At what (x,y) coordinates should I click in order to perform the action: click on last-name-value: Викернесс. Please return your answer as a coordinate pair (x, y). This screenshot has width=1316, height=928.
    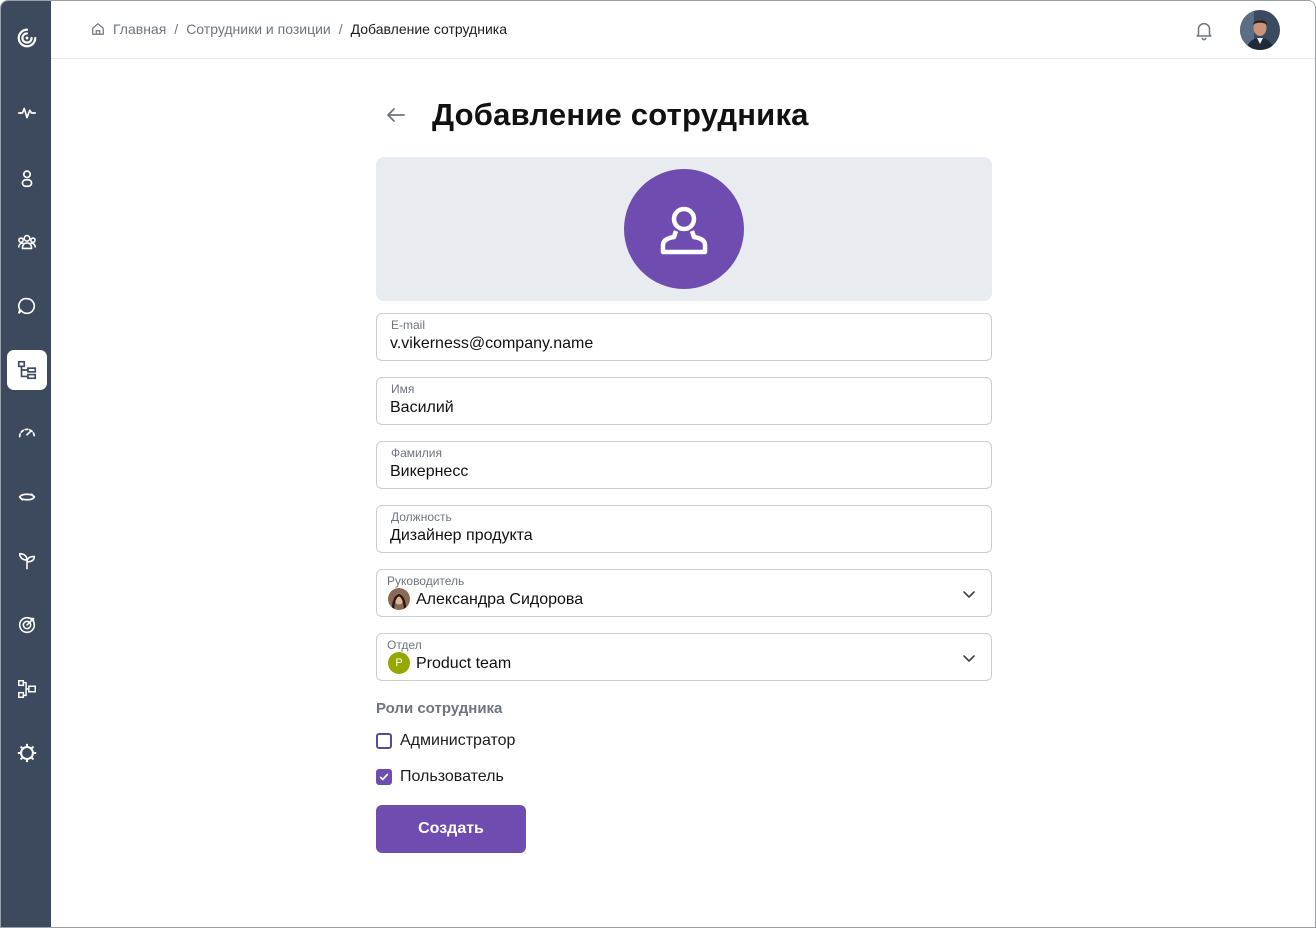
    Looking at the image, I should click on (429, 472).